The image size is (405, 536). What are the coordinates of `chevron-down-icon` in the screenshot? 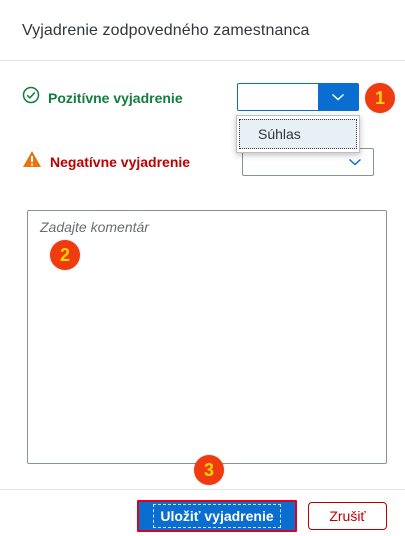 It's located at (338, 97).